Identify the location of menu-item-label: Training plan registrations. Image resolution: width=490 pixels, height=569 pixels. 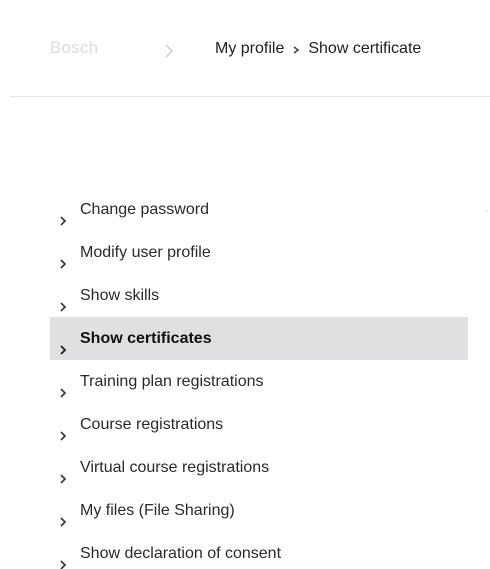
(172, 381).